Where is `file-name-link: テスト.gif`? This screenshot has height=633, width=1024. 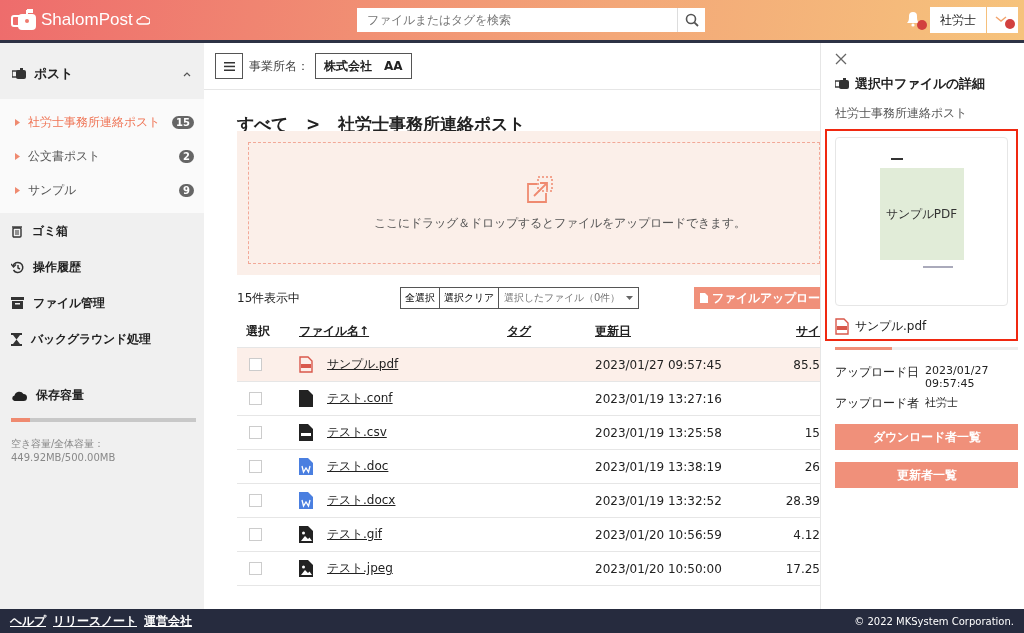
file-name-link: テスト.gif is located at coordinates (354, 534).